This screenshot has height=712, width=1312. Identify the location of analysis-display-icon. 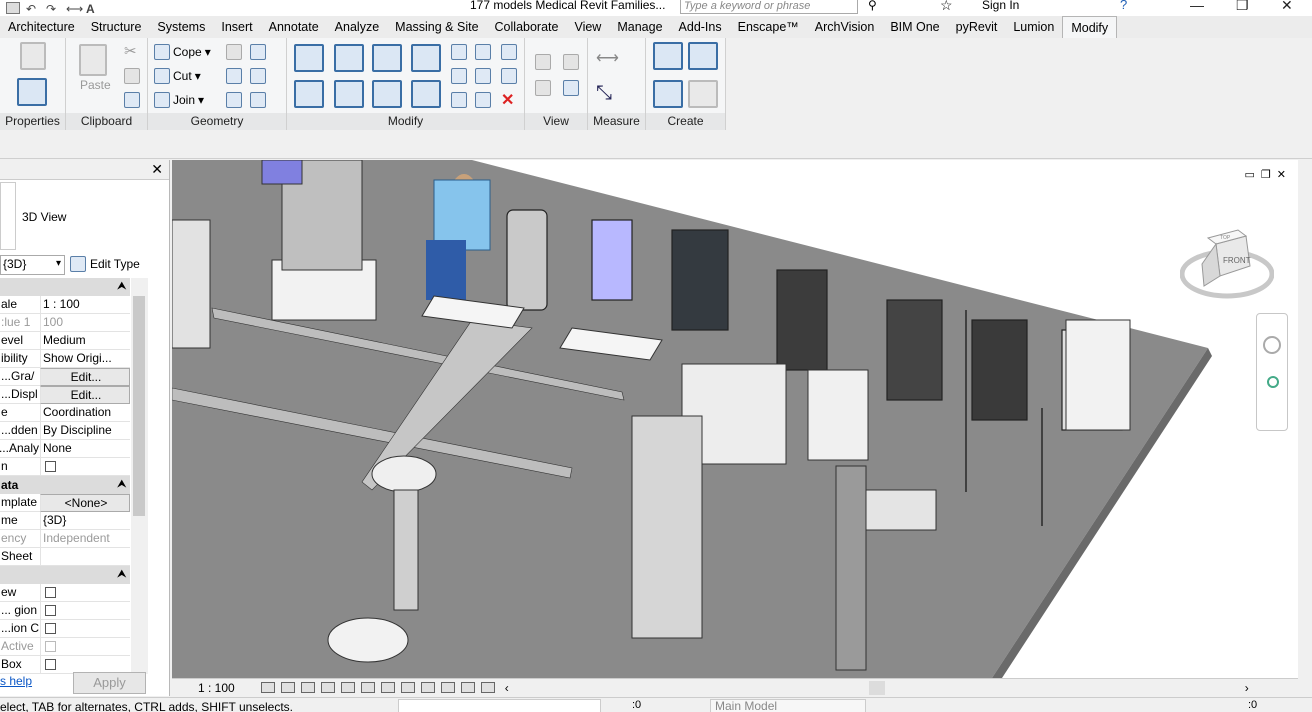
(467, 687).